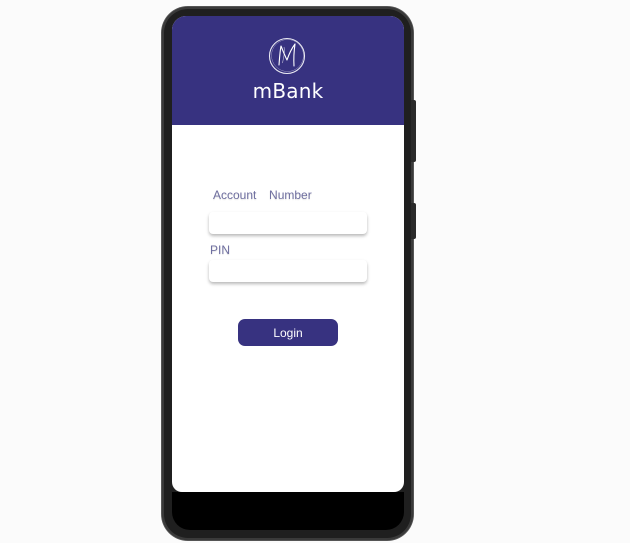 The width and height of the screenshot is (630, 543). I want to click on app-header: mBank, so click(288, 70).